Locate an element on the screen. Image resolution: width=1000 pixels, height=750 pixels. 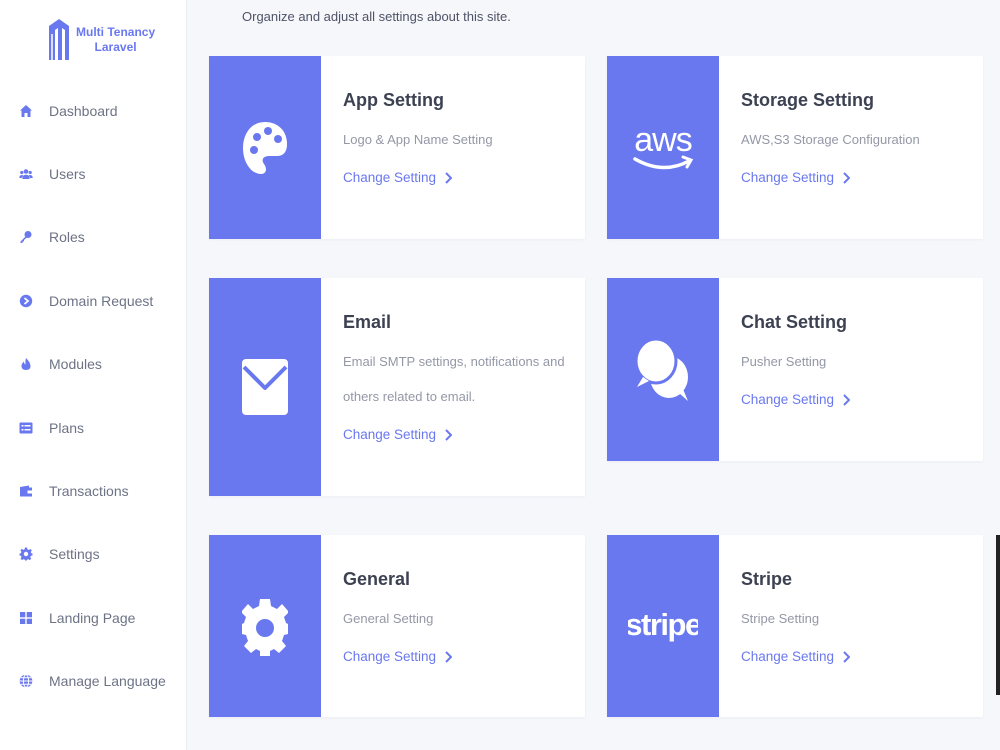
card-icon-panel: aws is located at coordinates (663, 147).